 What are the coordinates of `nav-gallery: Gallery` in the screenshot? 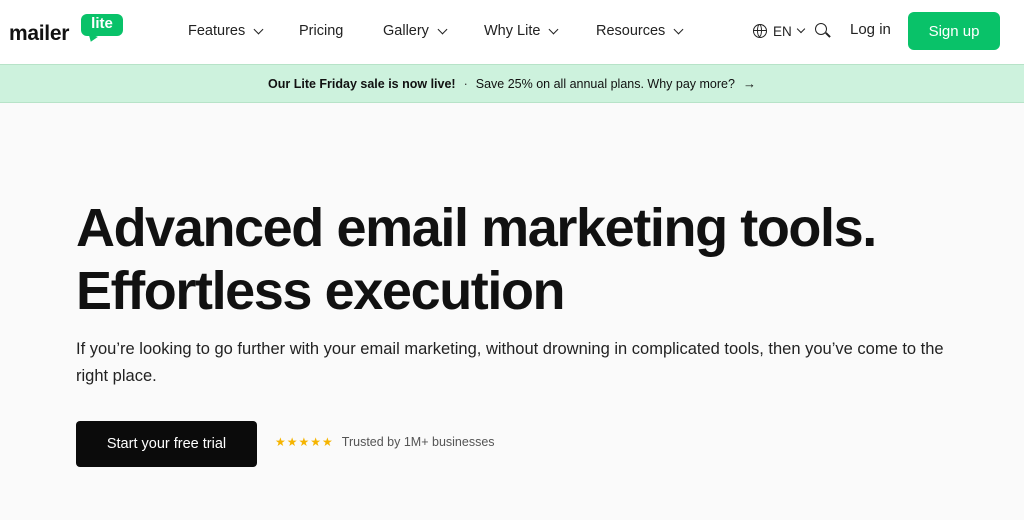 It's located at (415, 31).